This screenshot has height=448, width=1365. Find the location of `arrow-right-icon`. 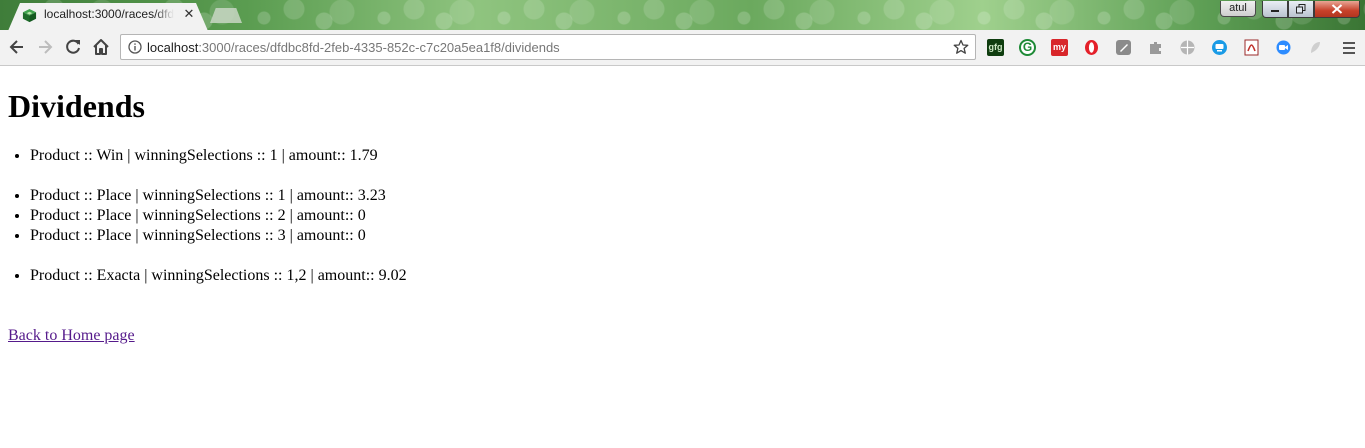

arrow-right-icon is located at coordinates (46, 47).